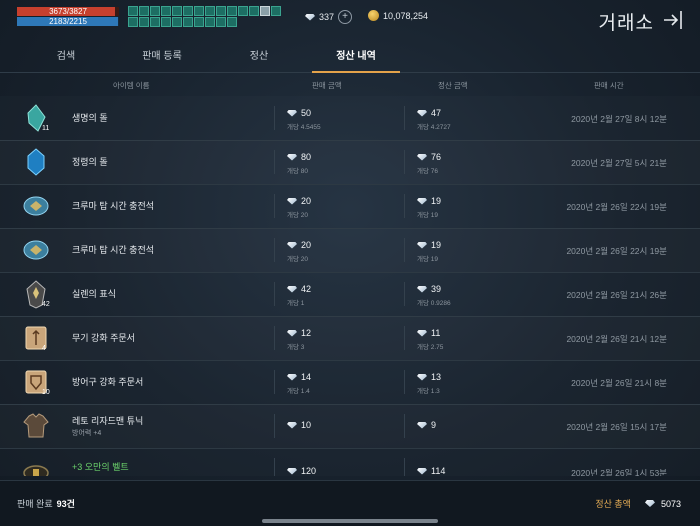  Describe the element at coordinates (674, 20) in the screenshot. I see `exit-arrow-icon` at that location.